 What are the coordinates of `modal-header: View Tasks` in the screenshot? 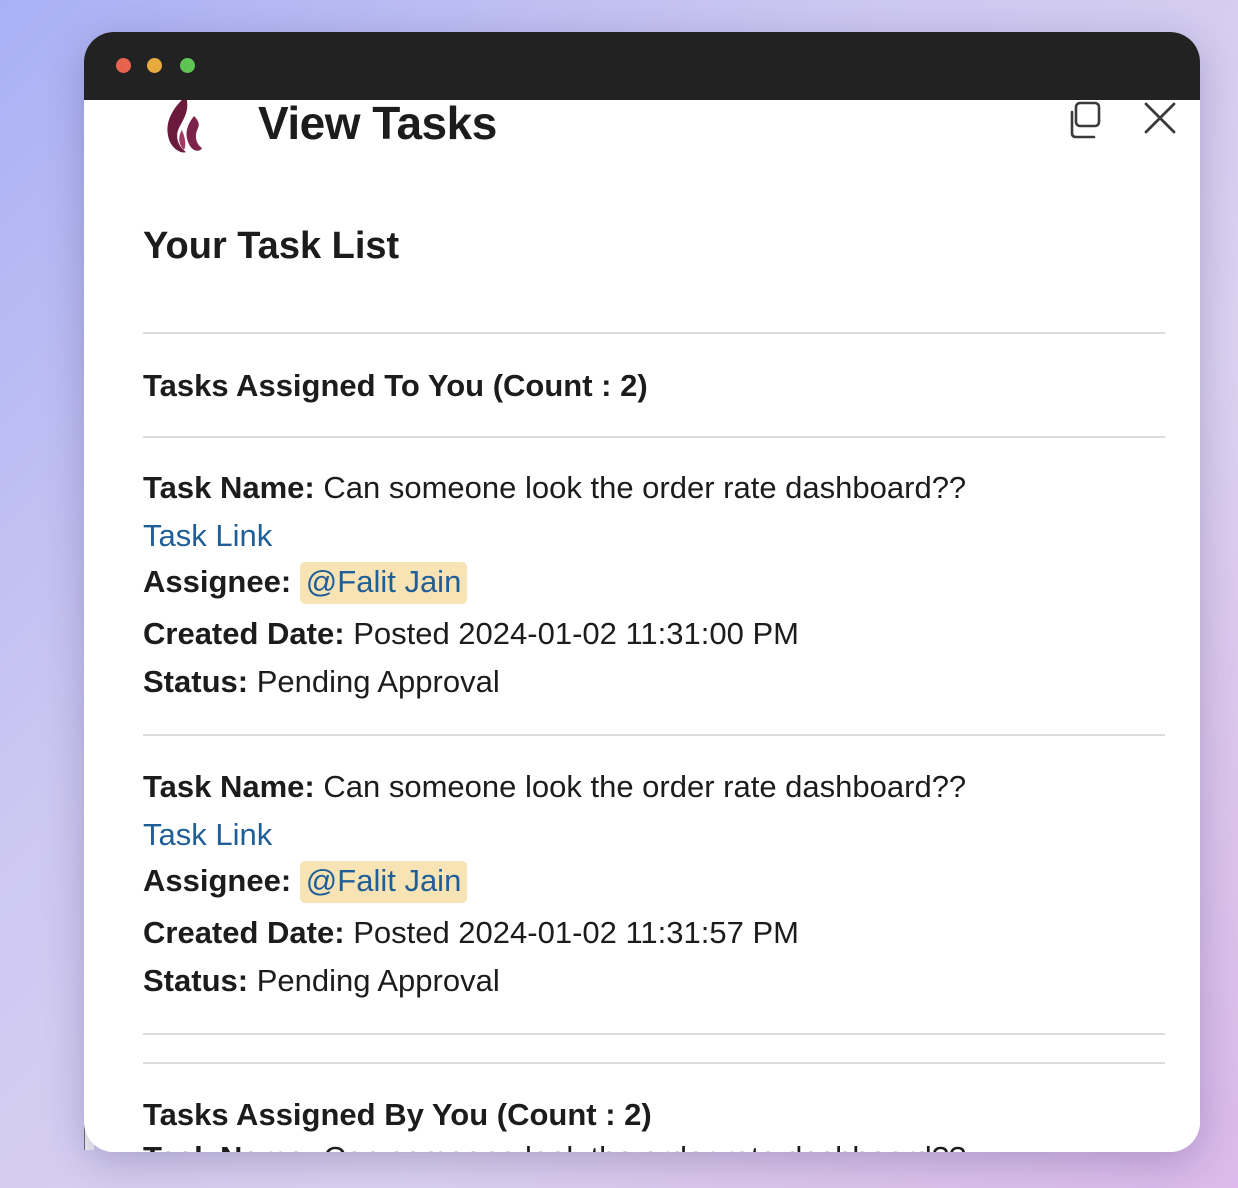 It's located at (645, 130).